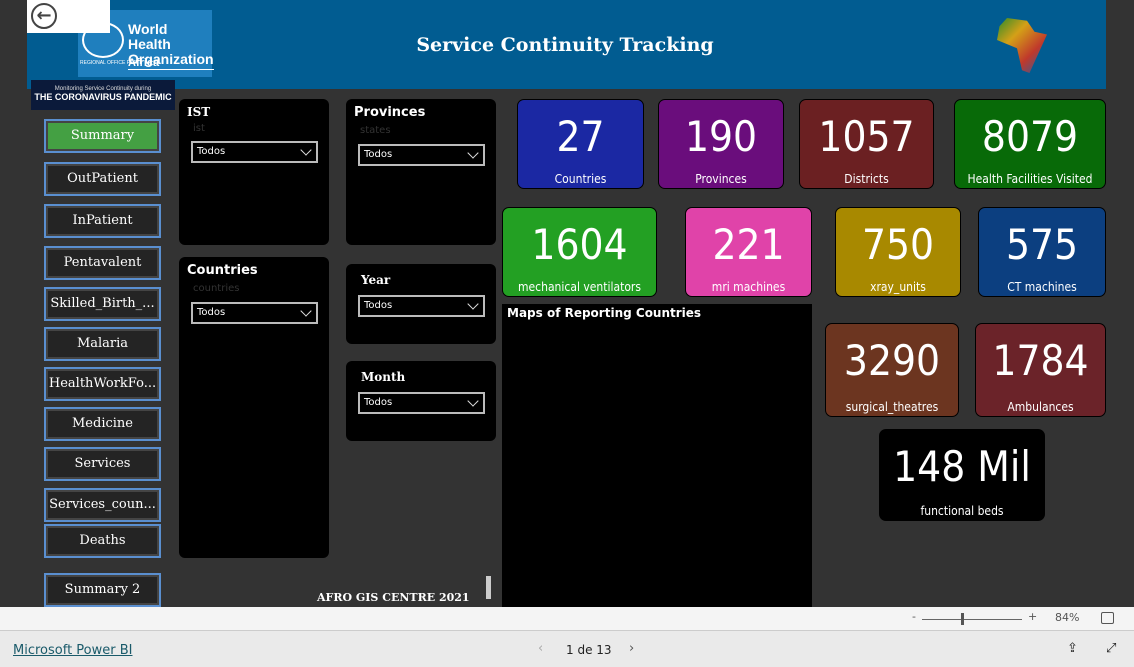 This screenshot has height=667, width=1134. I want to click on kpi-label: mri machines, so click(748, 287).